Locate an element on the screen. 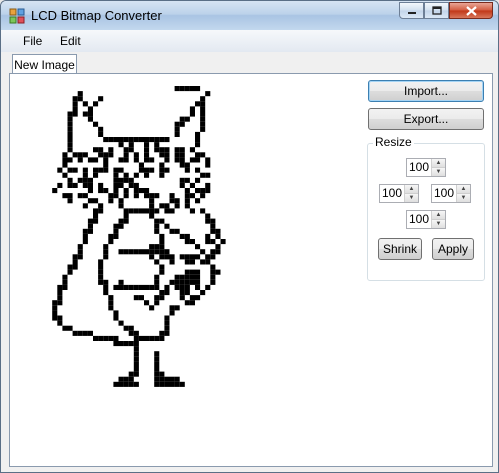 The height and width of the screenshot is (473, 499). close-button is located at coordinates (471, 10).